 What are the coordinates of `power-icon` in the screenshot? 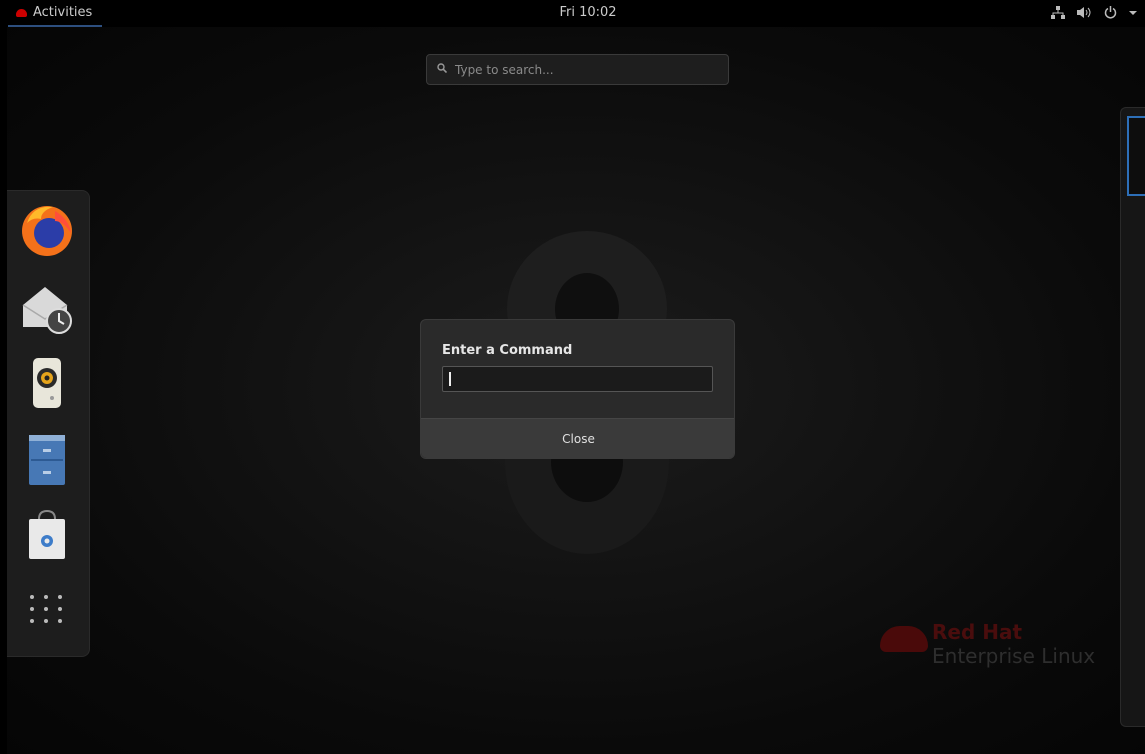 It's located at (1110, 14).